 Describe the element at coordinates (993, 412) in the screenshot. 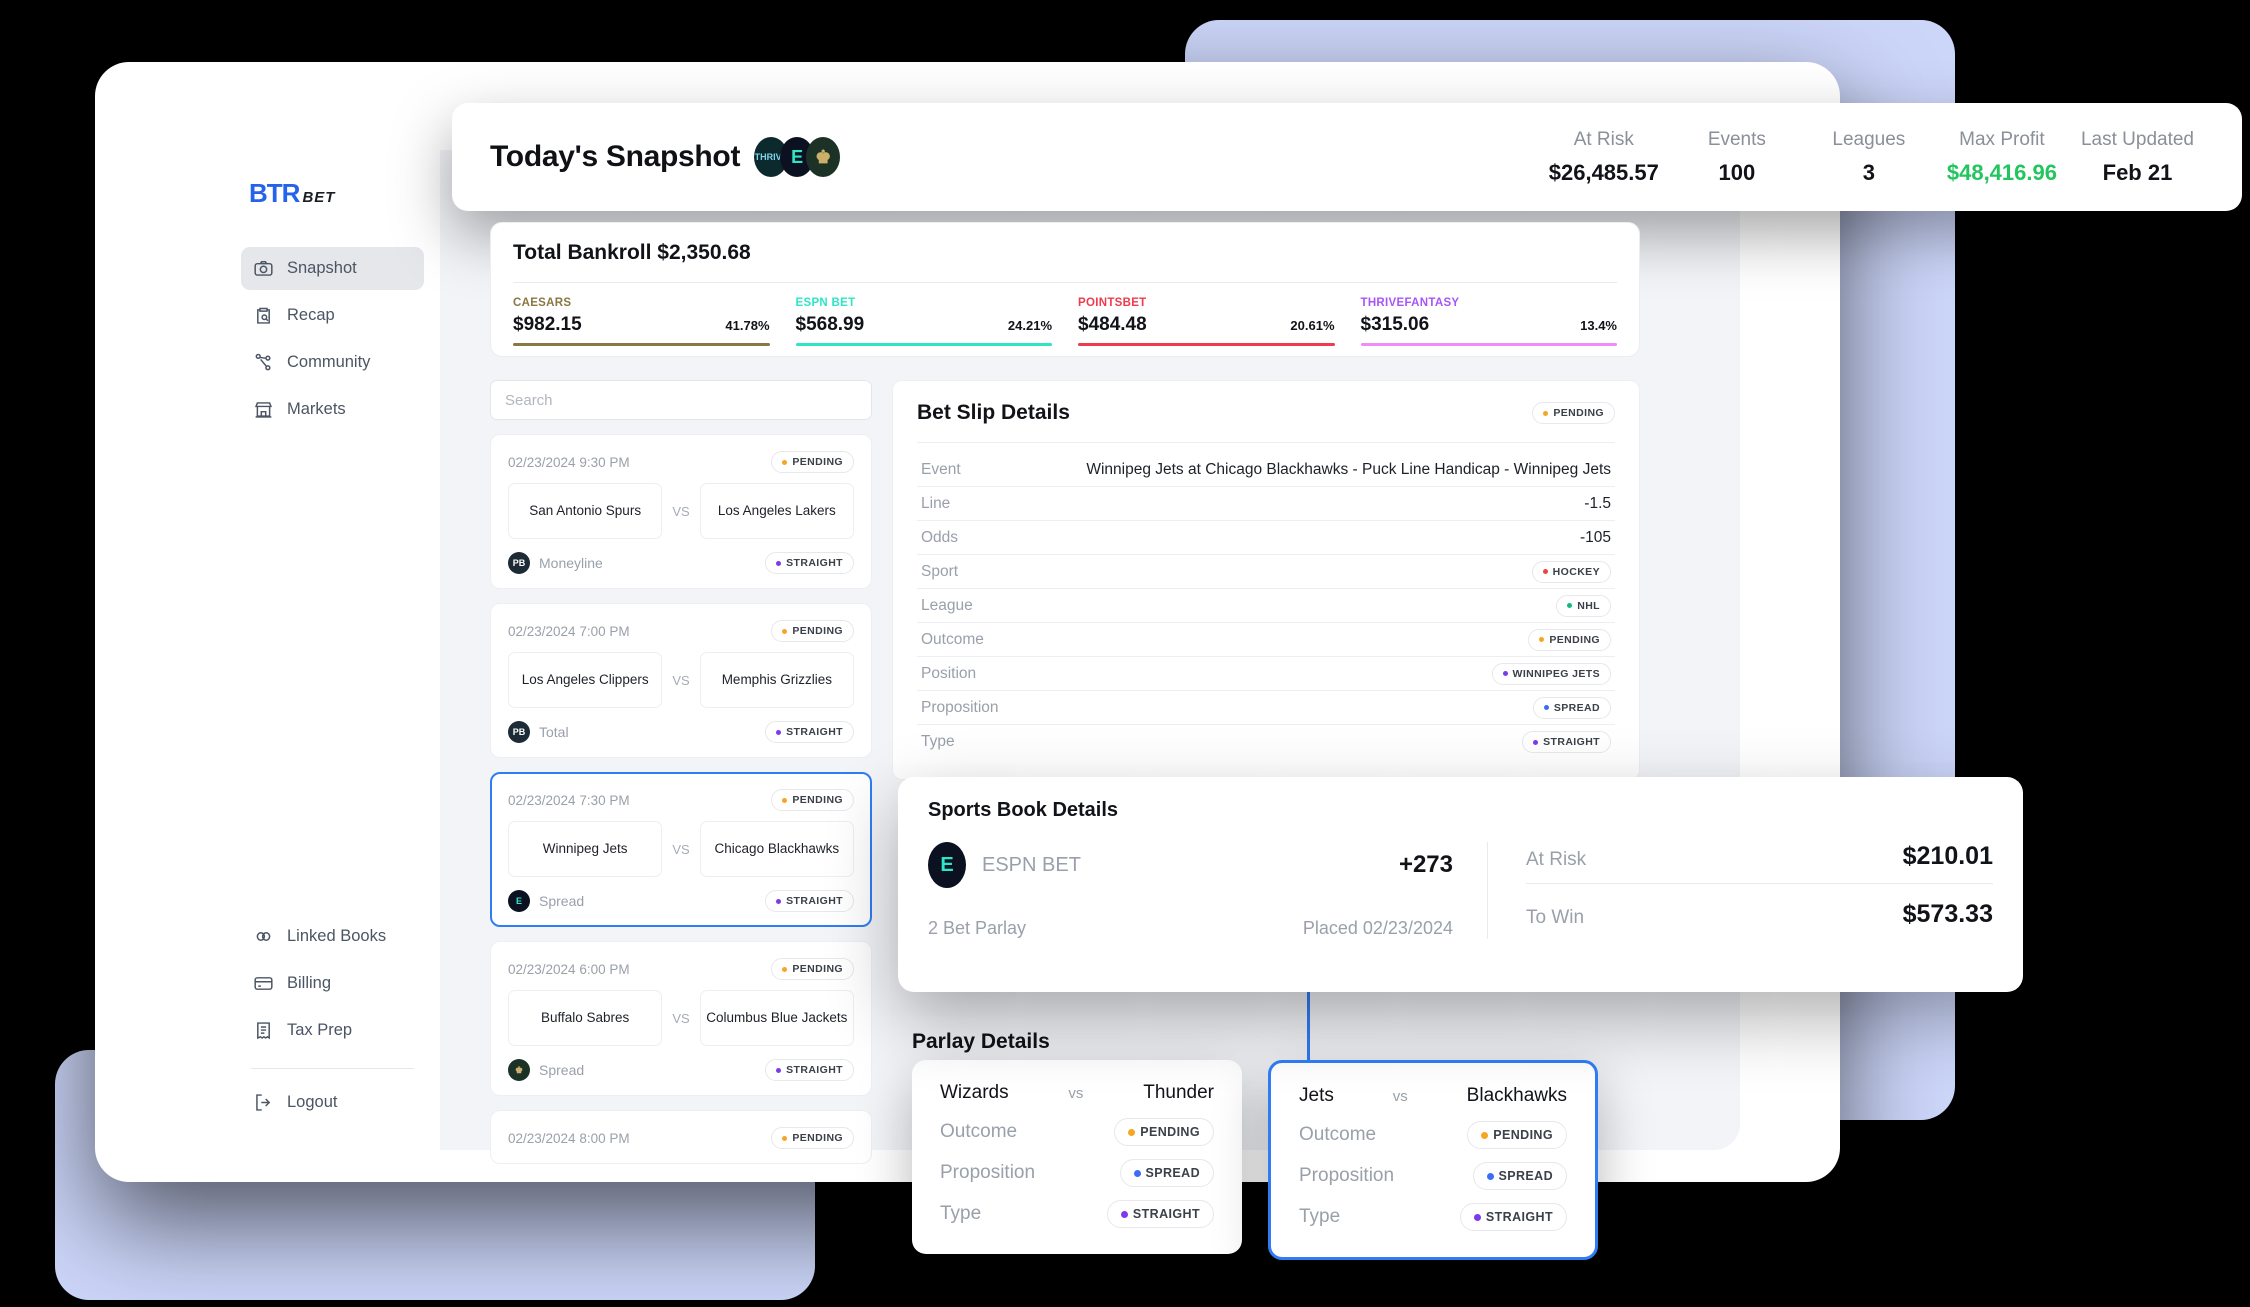

I see `bet-slip-title: Bet Slip Details` at that location.